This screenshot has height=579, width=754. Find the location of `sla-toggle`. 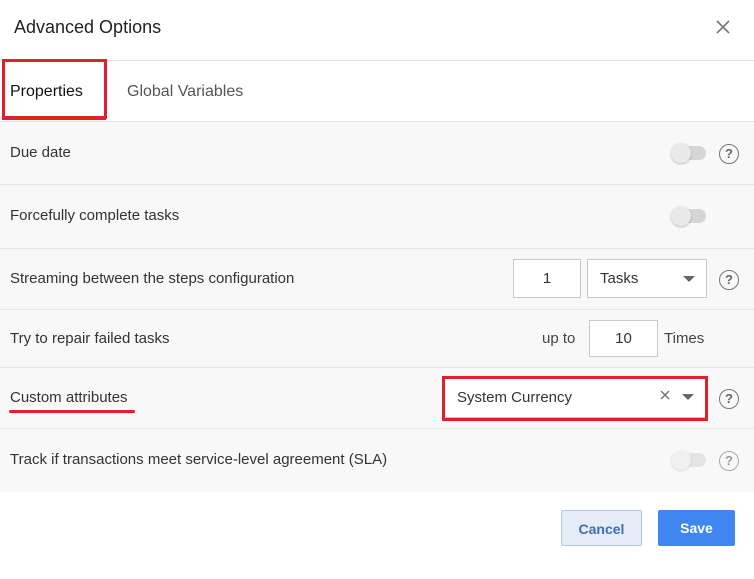

sla-toggle is located at coordinates (688, 460).